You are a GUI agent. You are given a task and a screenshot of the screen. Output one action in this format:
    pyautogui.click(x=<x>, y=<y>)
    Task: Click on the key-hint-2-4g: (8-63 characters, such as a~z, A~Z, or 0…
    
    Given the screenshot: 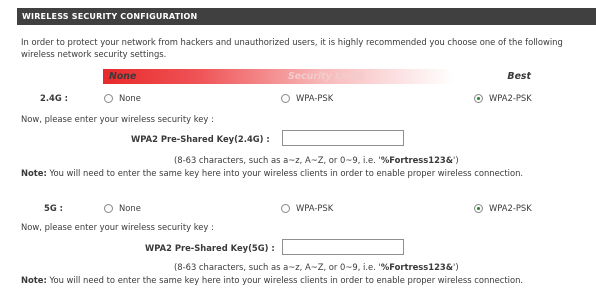 What is the action you would take?
    pyautogui.click(x=316, y=160)
    